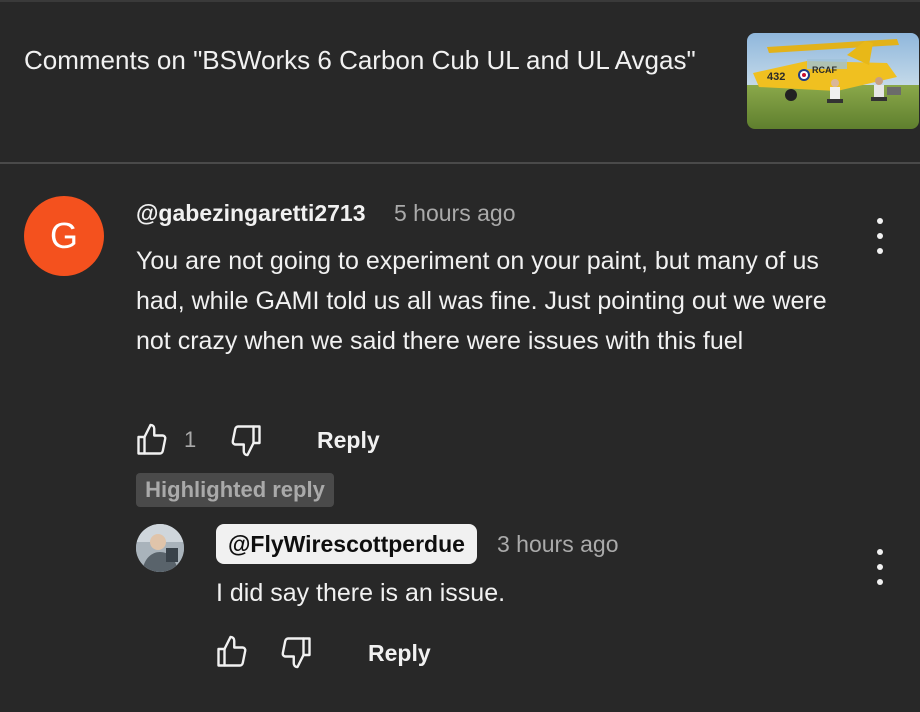 The height and width of the screenshot is (712, 920). I want to click on comment-author: @gabezingaretti2713, so click(251, 213).